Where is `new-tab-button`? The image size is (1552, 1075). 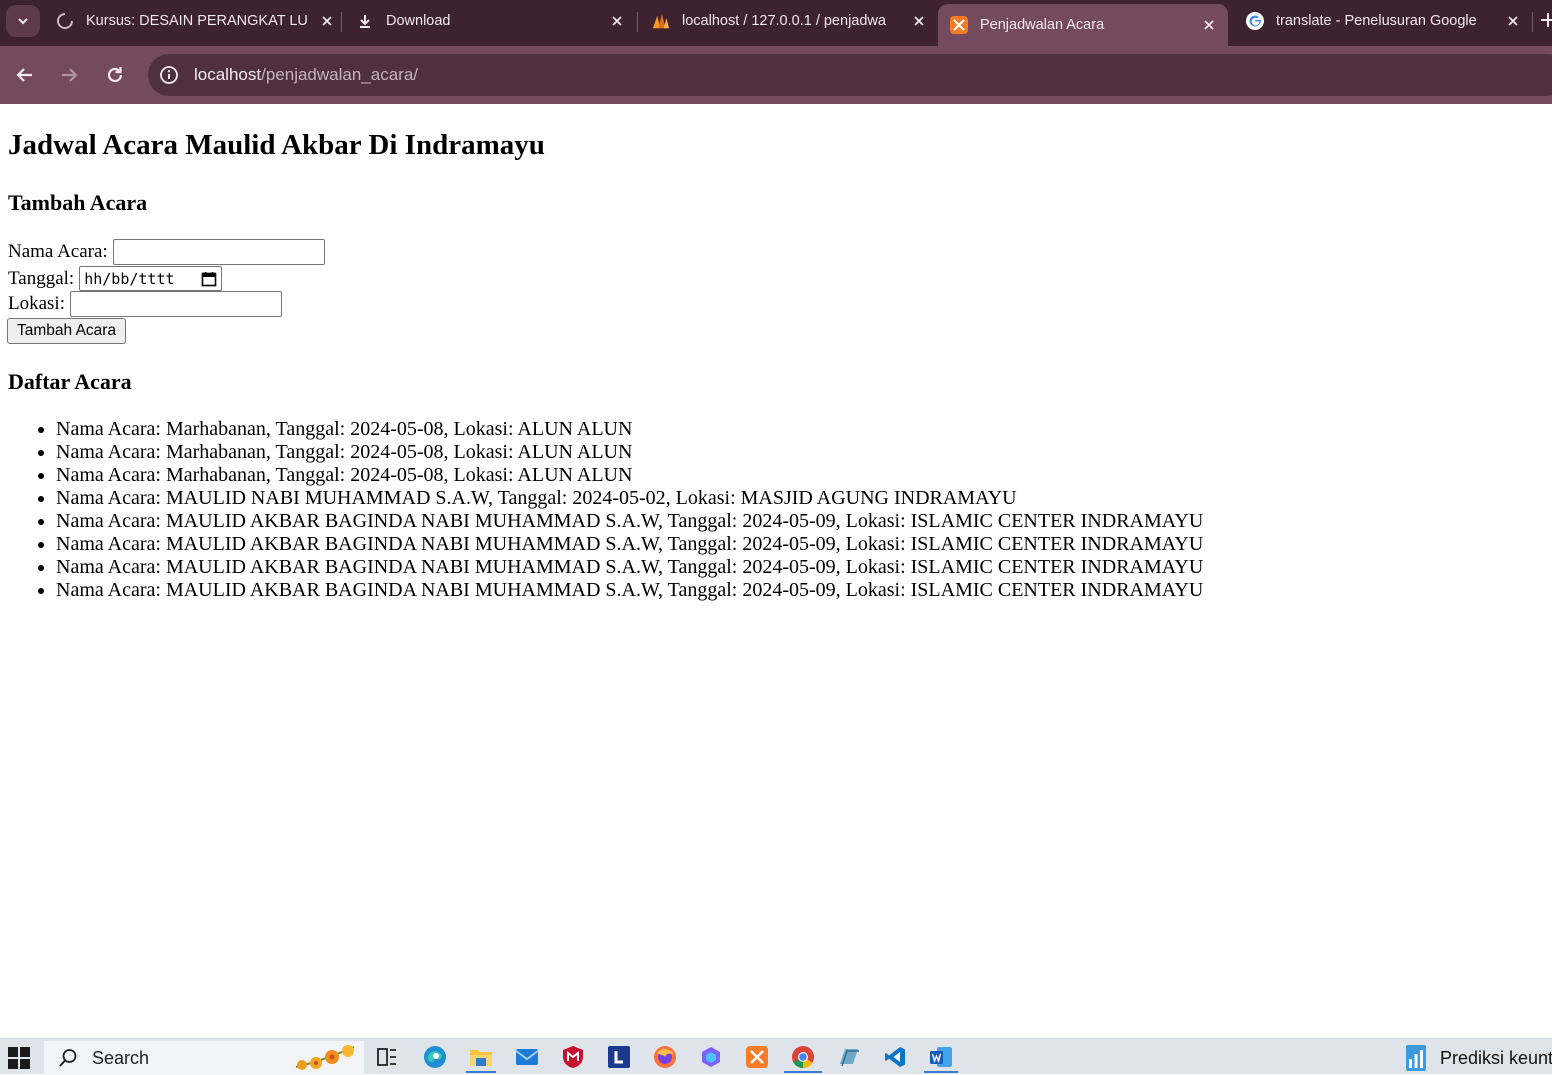 new-tab-button is located at coordinates (1546, 22).